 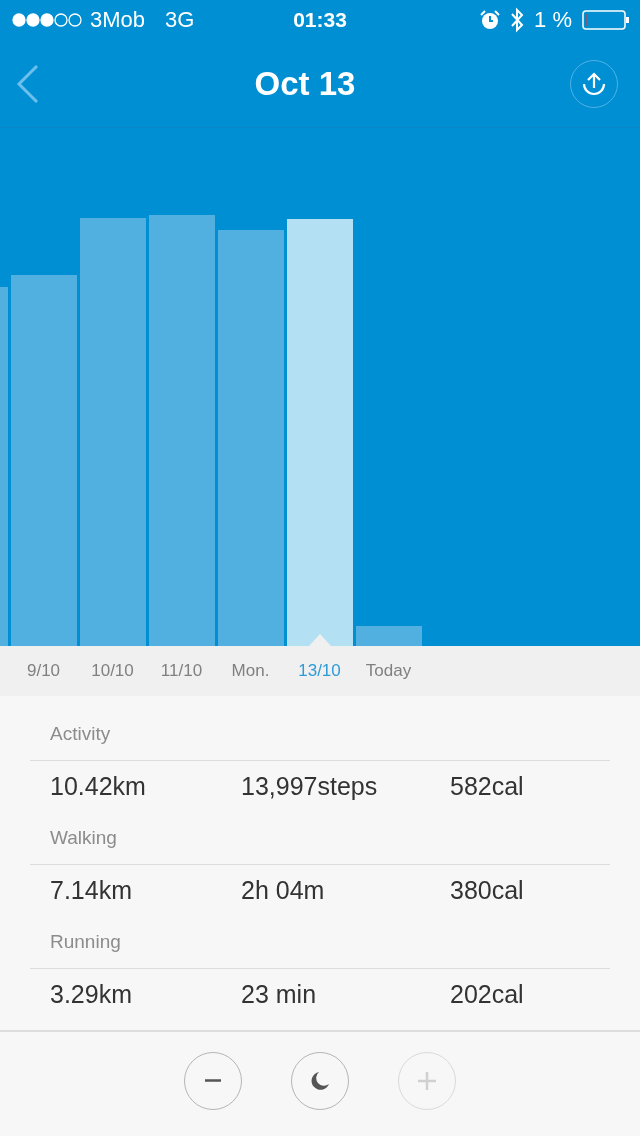 I want to click on section-title: Running, so click(x=85, y=942).